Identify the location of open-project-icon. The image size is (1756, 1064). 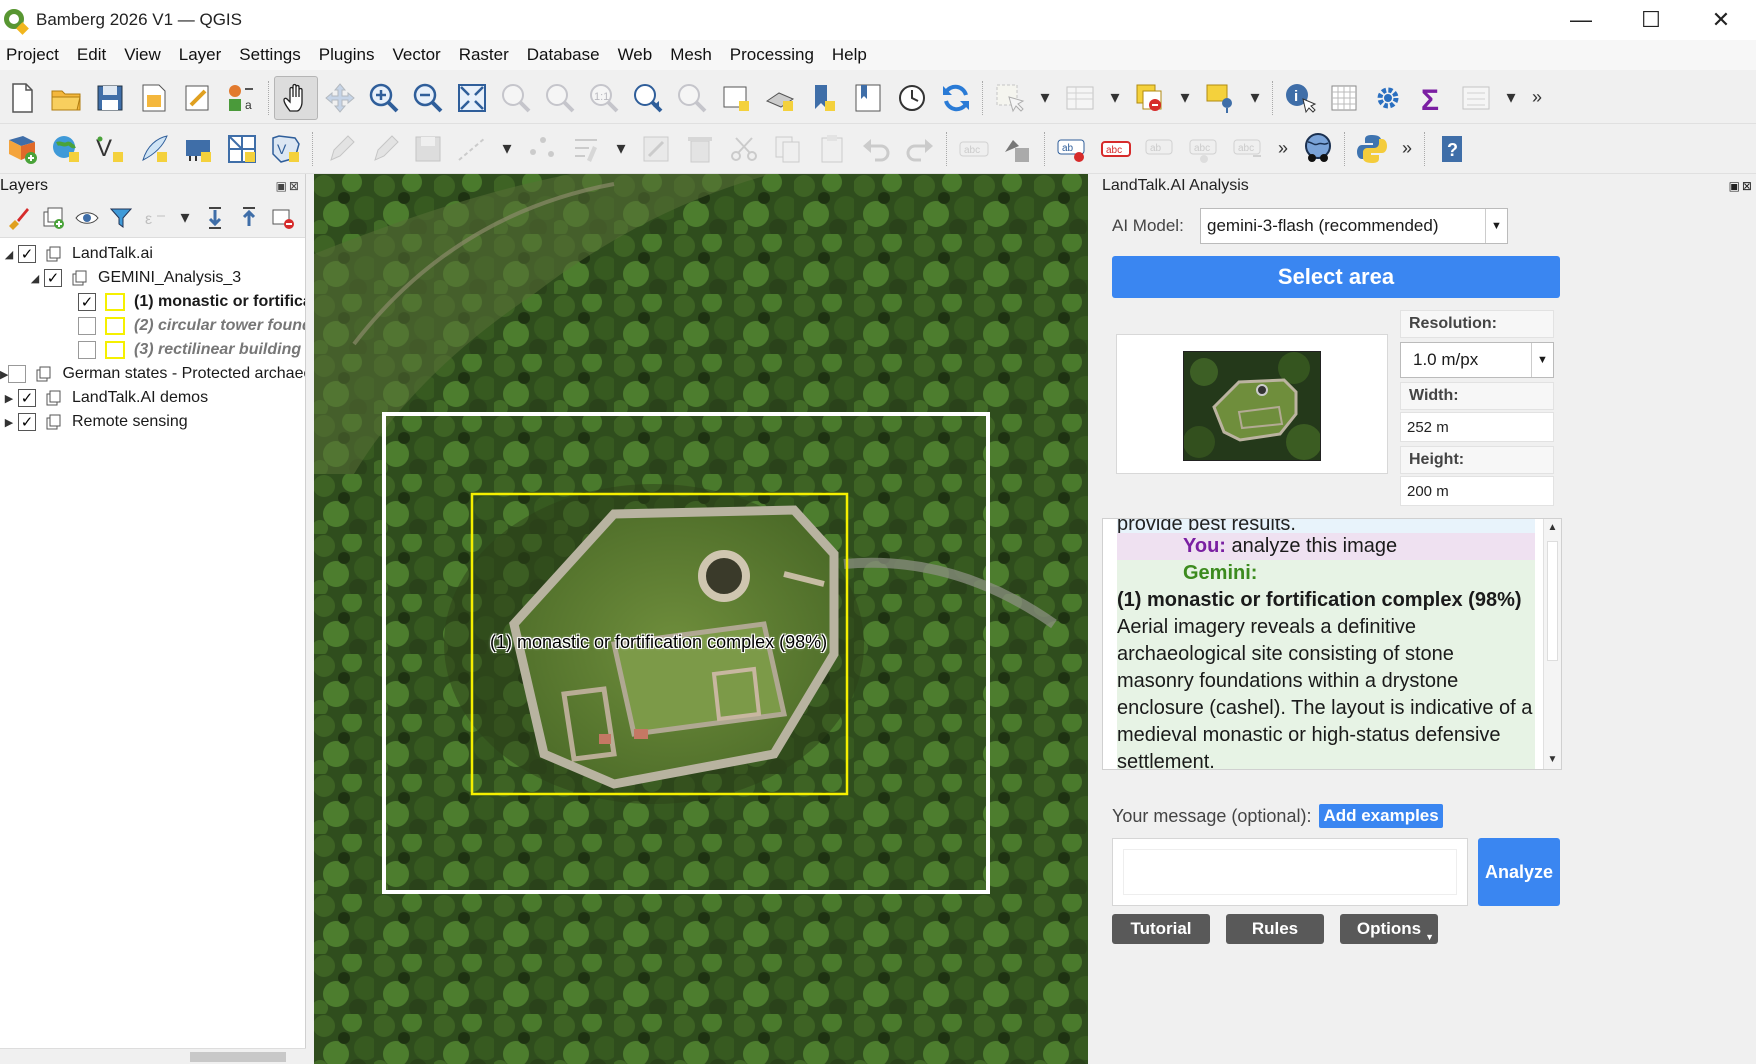
(66, 98).